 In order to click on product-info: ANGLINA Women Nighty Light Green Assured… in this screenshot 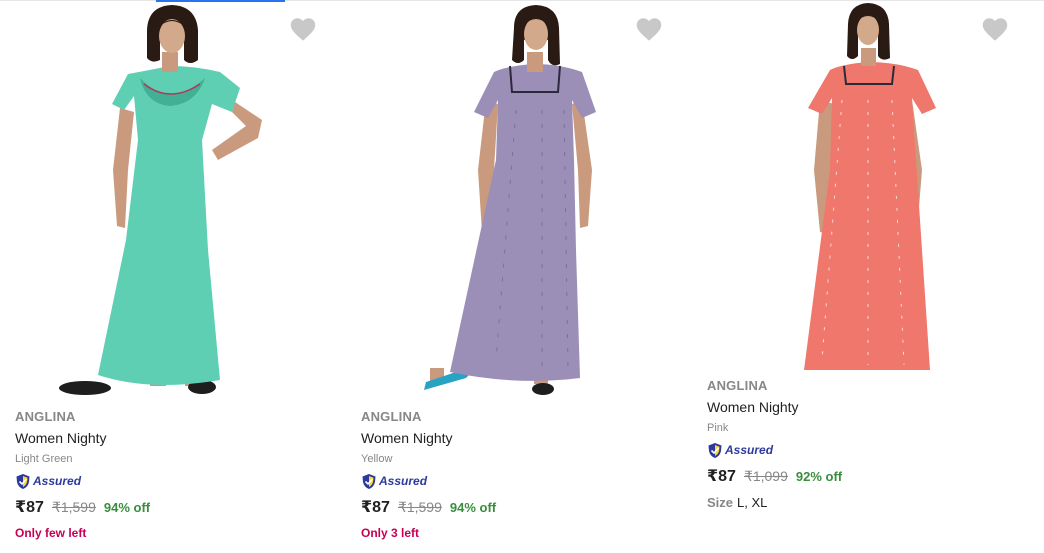, I will do `click(82, 474)`.